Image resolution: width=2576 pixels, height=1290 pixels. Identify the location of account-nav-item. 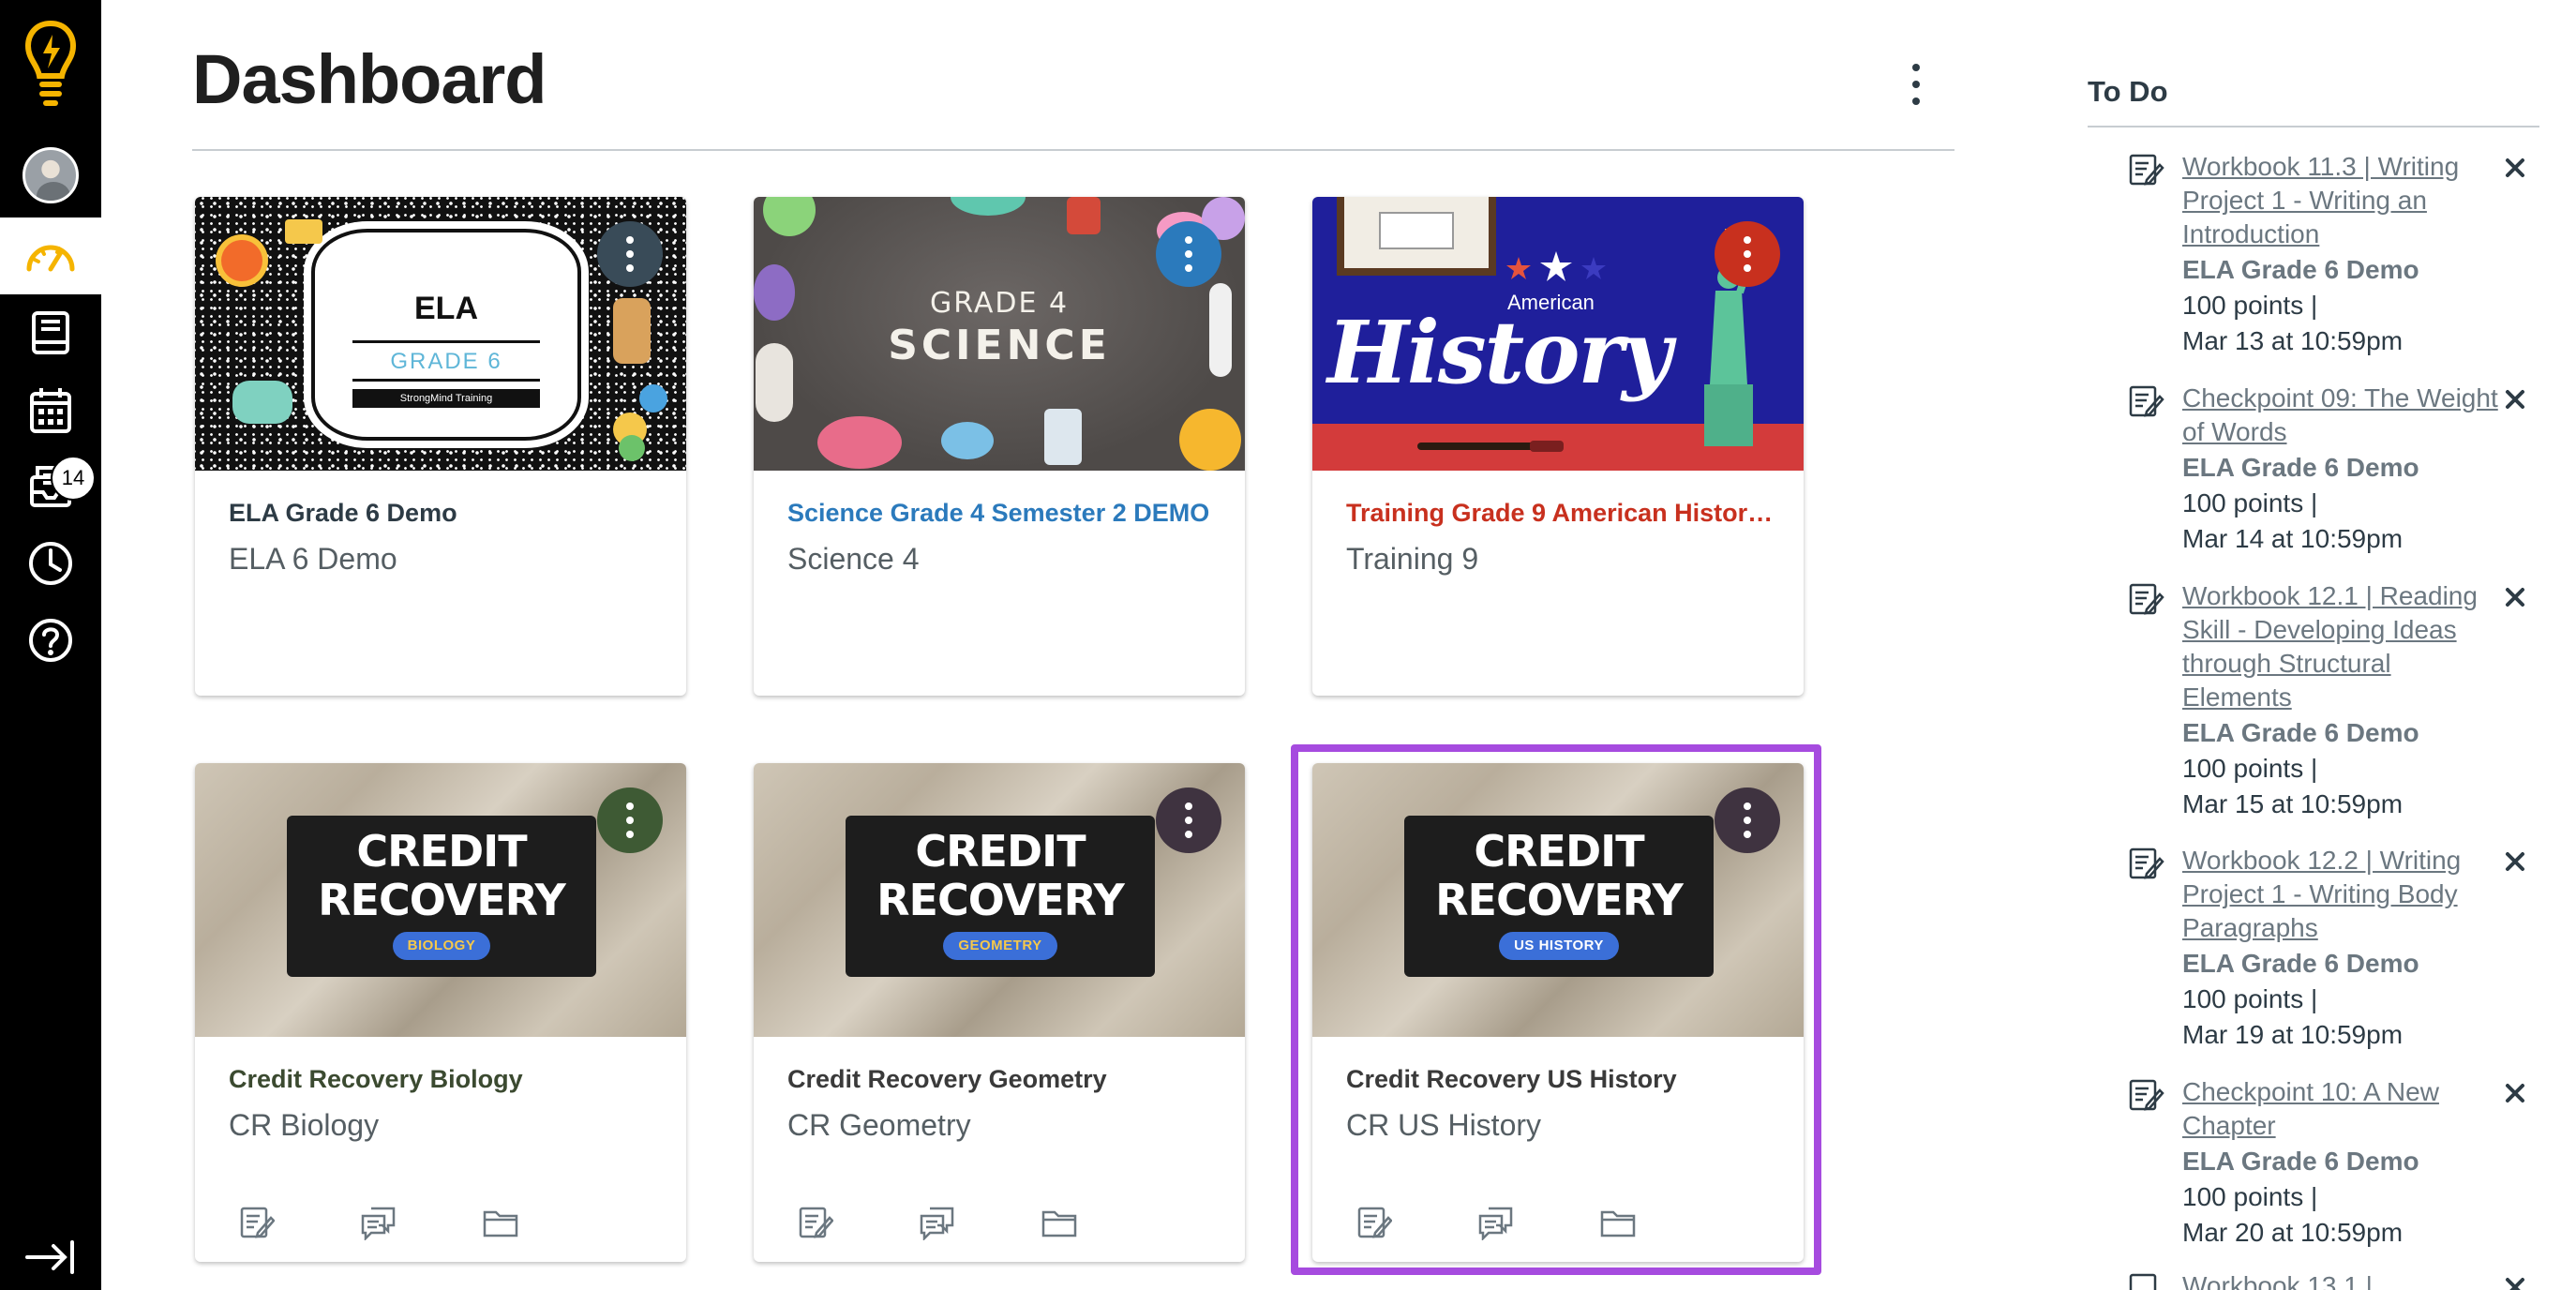
(50, 175).